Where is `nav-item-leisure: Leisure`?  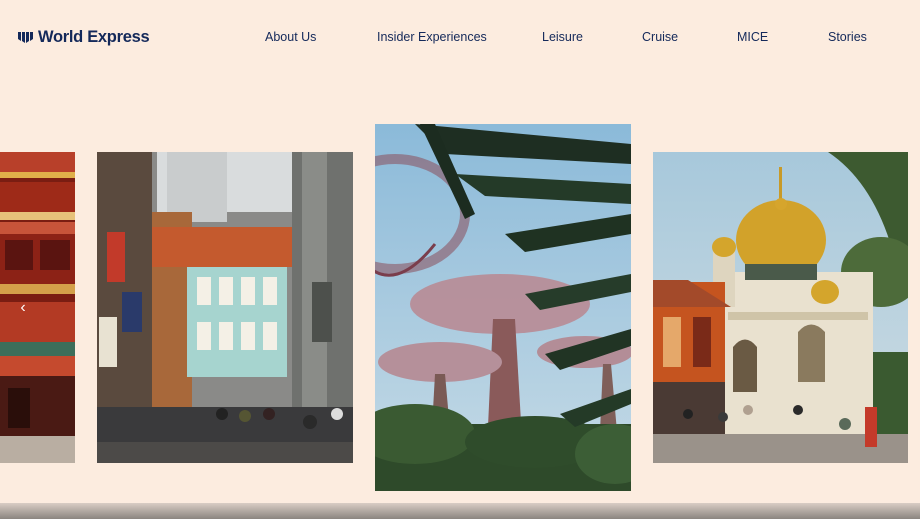 nav-item-leisure: Leisure is located at coordinates (562, 37).